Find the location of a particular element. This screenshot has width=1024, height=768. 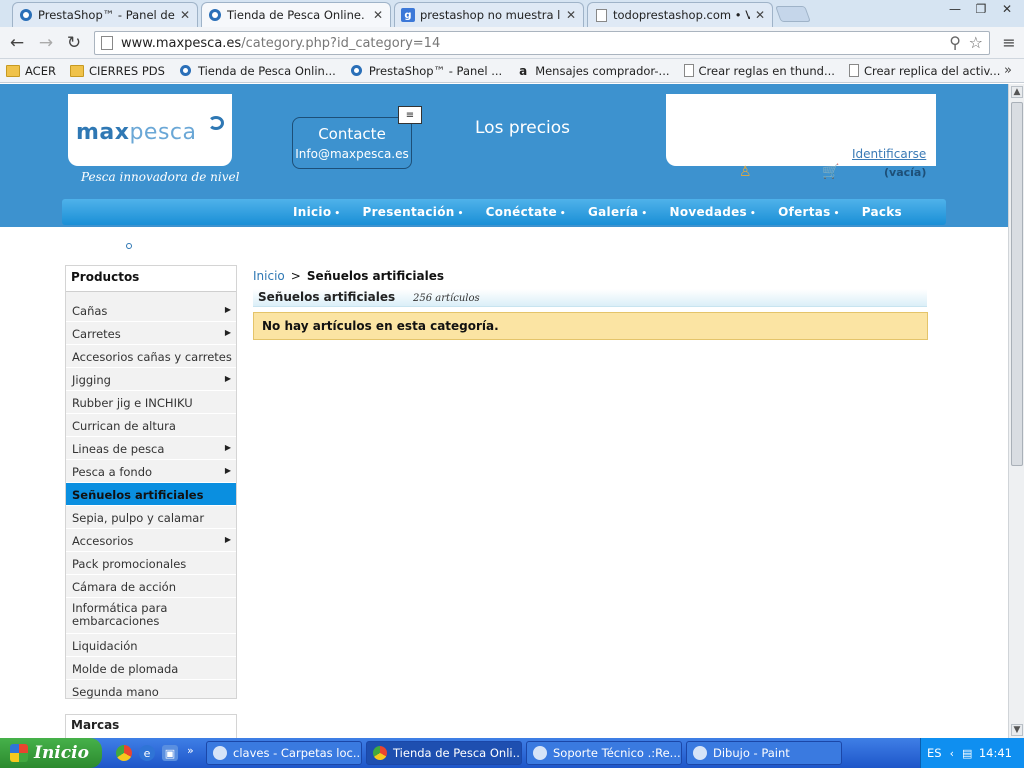

login-link: Identificarse is located at coordinates (889, 154).